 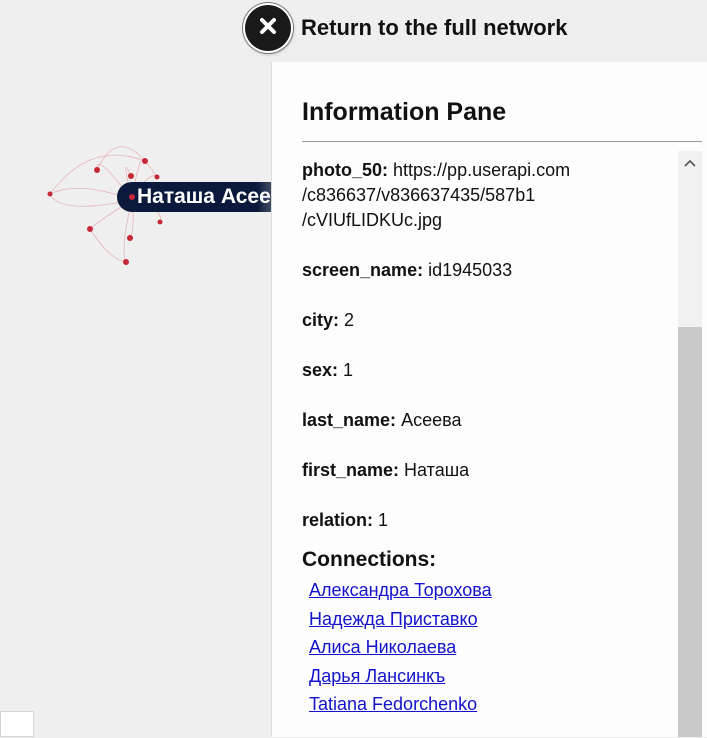 I want to click on field-value: https://pp.userapi.com, so click(x=482, y=170).